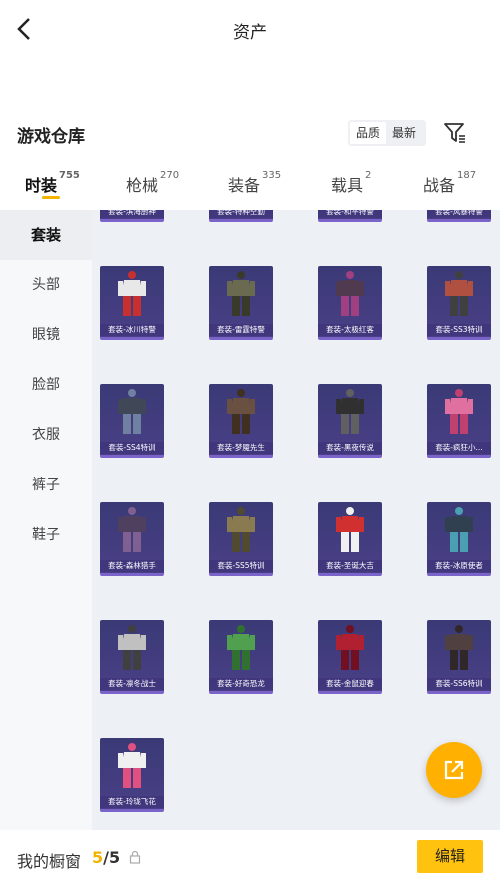  What do you see at coordinates (368, 175) in the screenshot?
I see `tab-count: 2` at bounding box center [368, 175].